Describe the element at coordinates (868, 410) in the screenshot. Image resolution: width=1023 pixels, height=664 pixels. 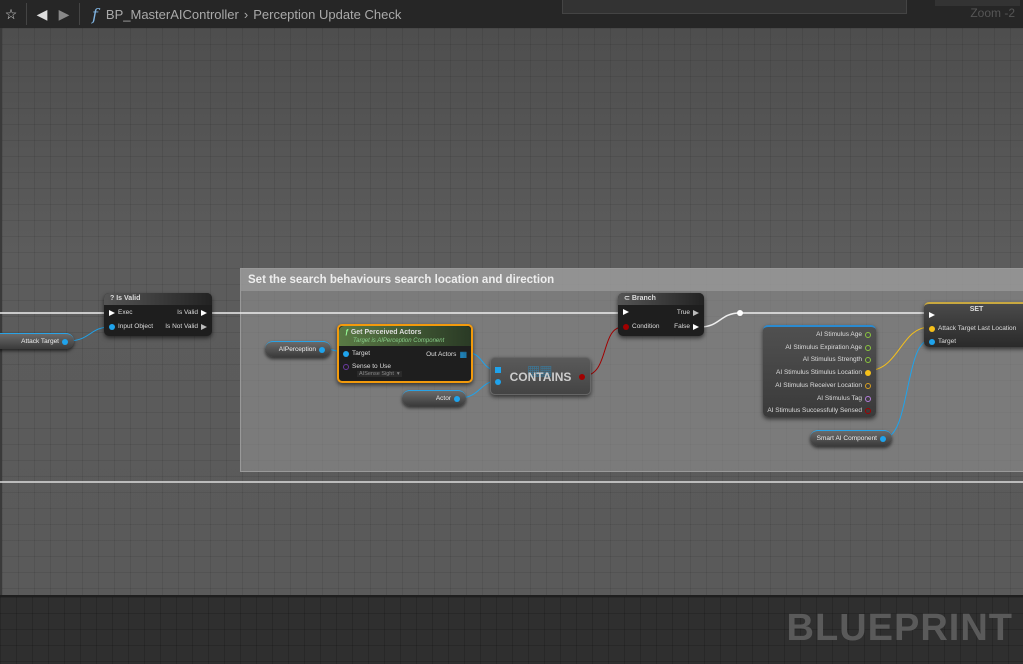
I see `bool-pin` at that location.